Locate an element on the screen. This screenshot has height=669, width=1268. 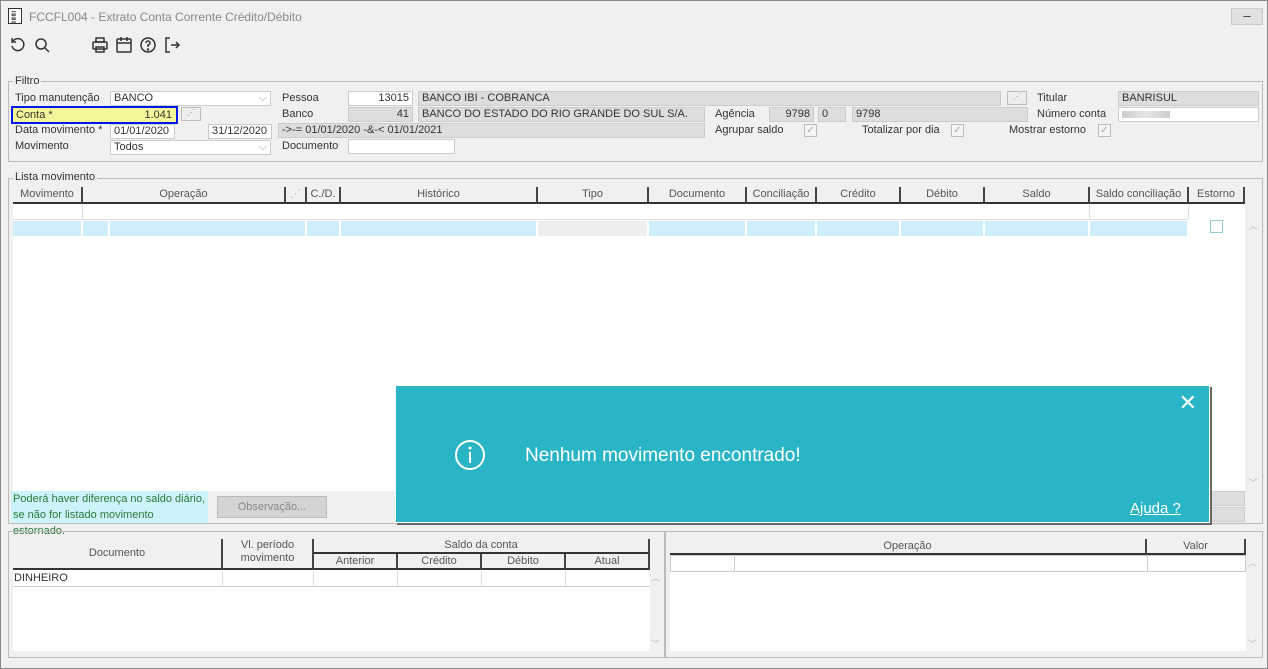
col-anterior: Anterior is located at coordinates (356, 562).